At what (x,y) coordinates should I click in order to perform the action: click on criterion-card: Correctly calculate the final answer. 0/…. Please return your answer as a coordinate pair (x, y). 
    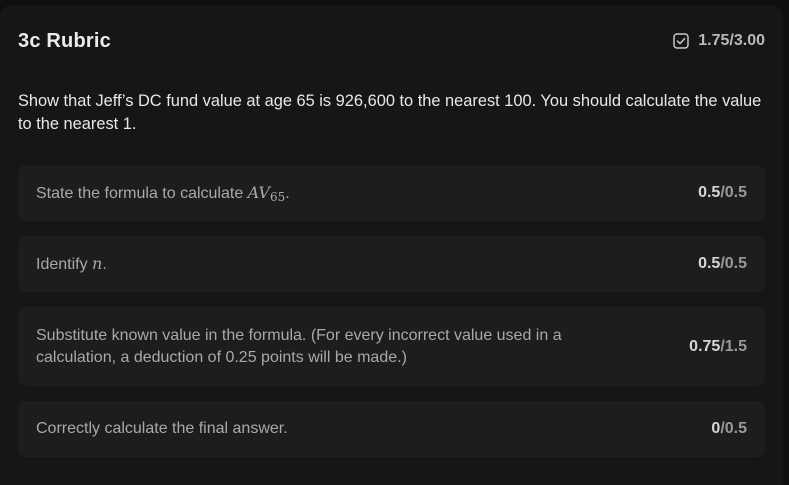
    Looking at the image, I should click on (391, 429).